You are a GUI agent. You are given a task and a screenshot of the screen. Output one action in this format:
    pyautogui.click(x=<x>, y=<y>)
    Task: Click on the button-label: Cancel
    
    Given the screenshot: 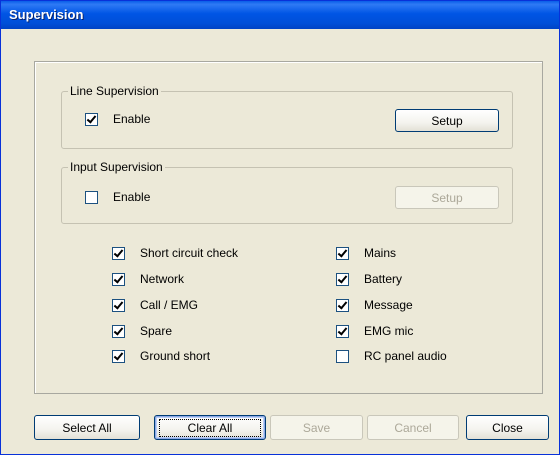 What is the action you would take?
    pyautogui.click(x=413, y=427)
    